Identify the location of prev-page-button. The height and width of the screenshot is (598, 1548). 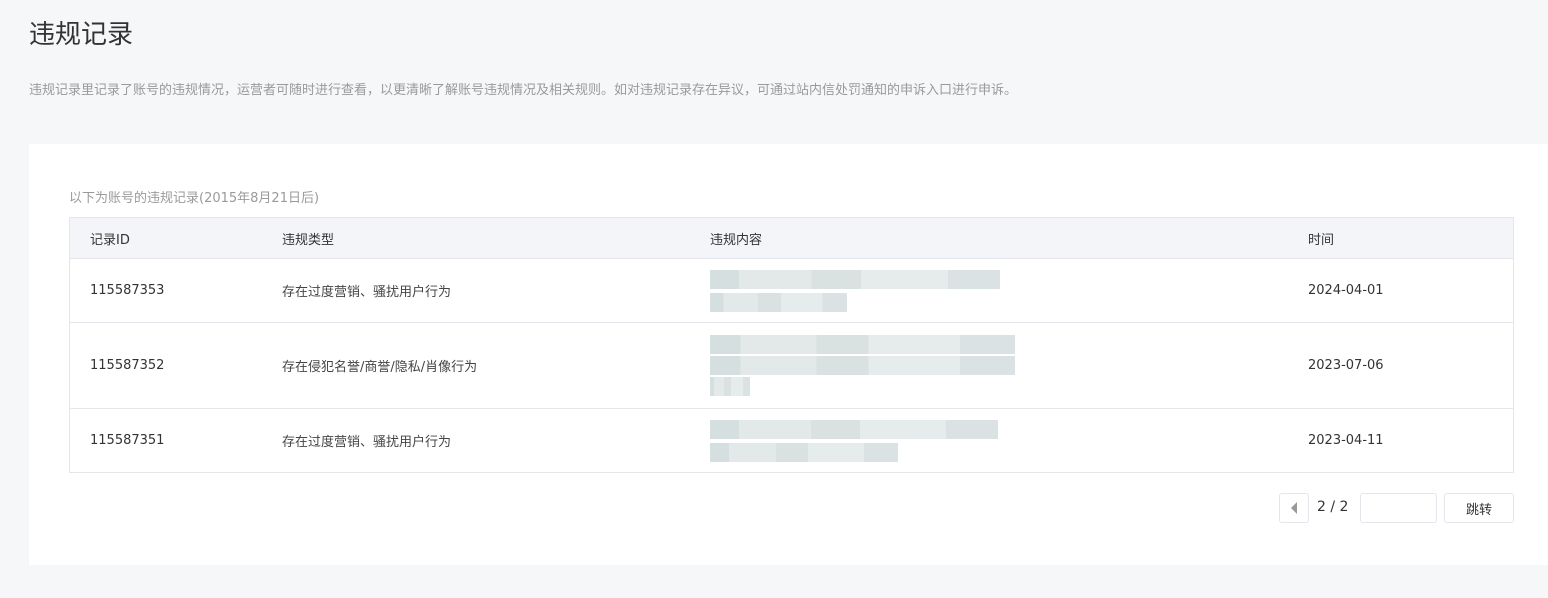
(1294, 508).